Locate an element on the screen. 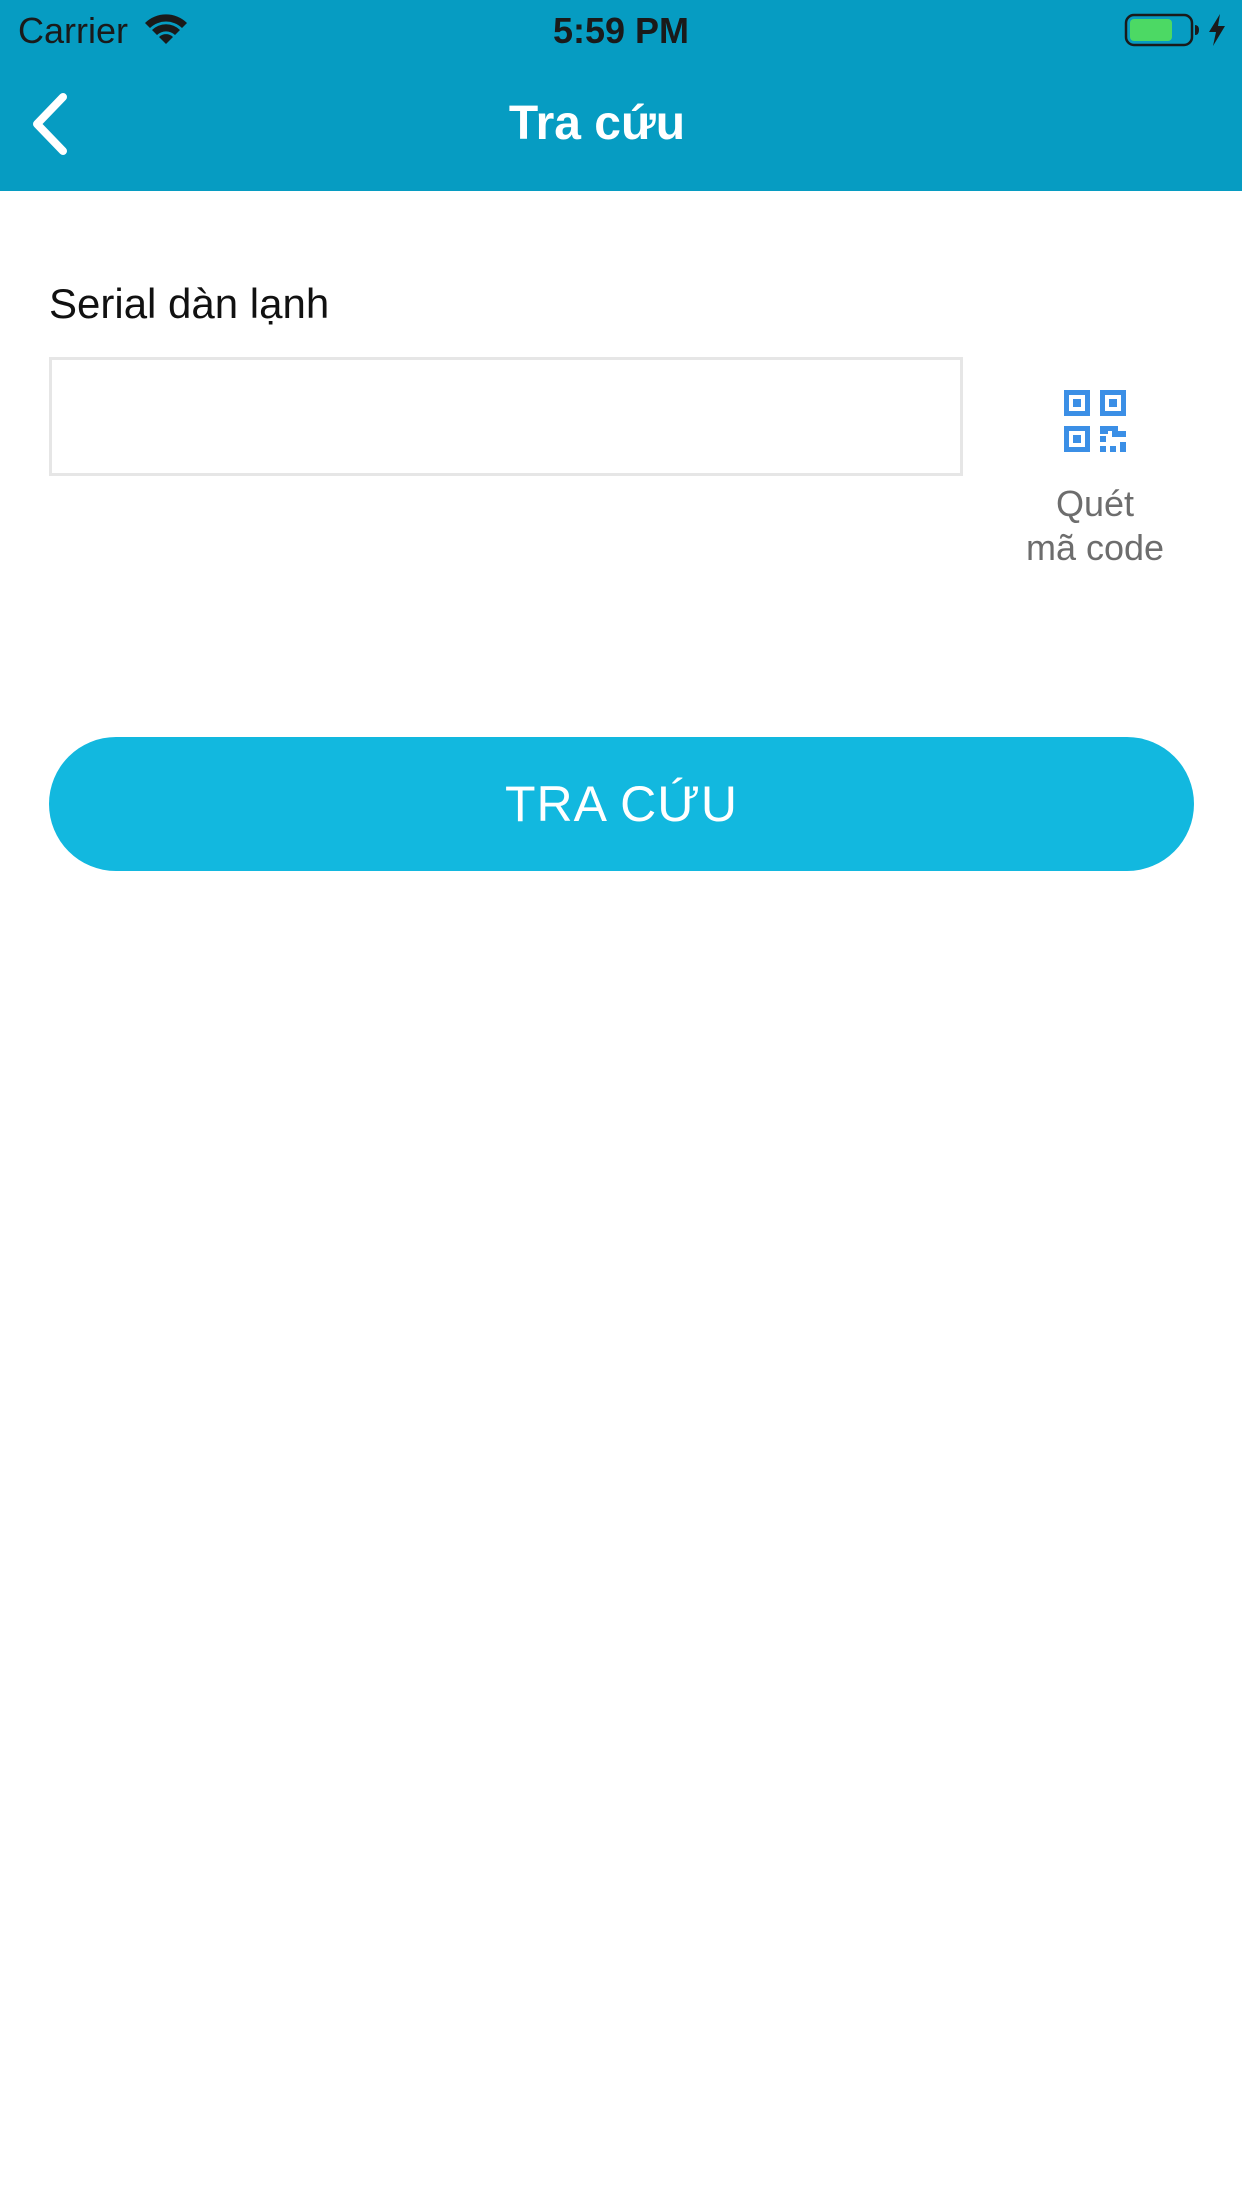 The height and width of the screenshot is (2208, 1242). status-time: 5:59 PM is located at coordinates (621, 30).